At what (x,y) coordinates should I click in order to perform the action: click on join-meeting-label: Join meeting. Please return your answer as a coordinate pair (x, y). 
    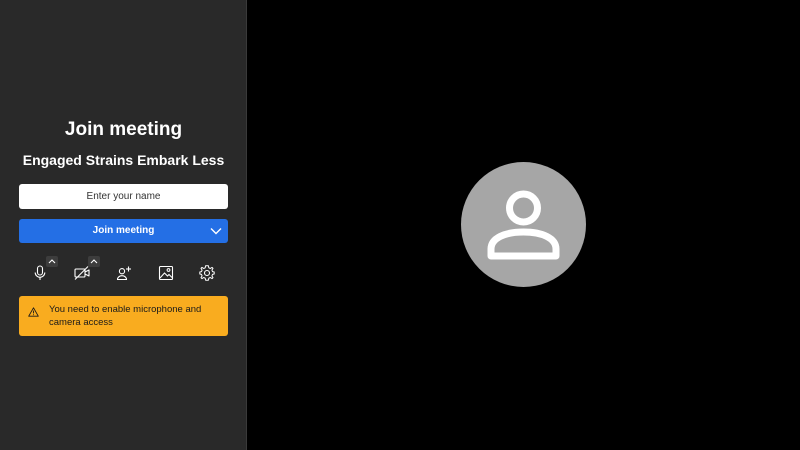
    Looking at the image, I should click on (123, 230).